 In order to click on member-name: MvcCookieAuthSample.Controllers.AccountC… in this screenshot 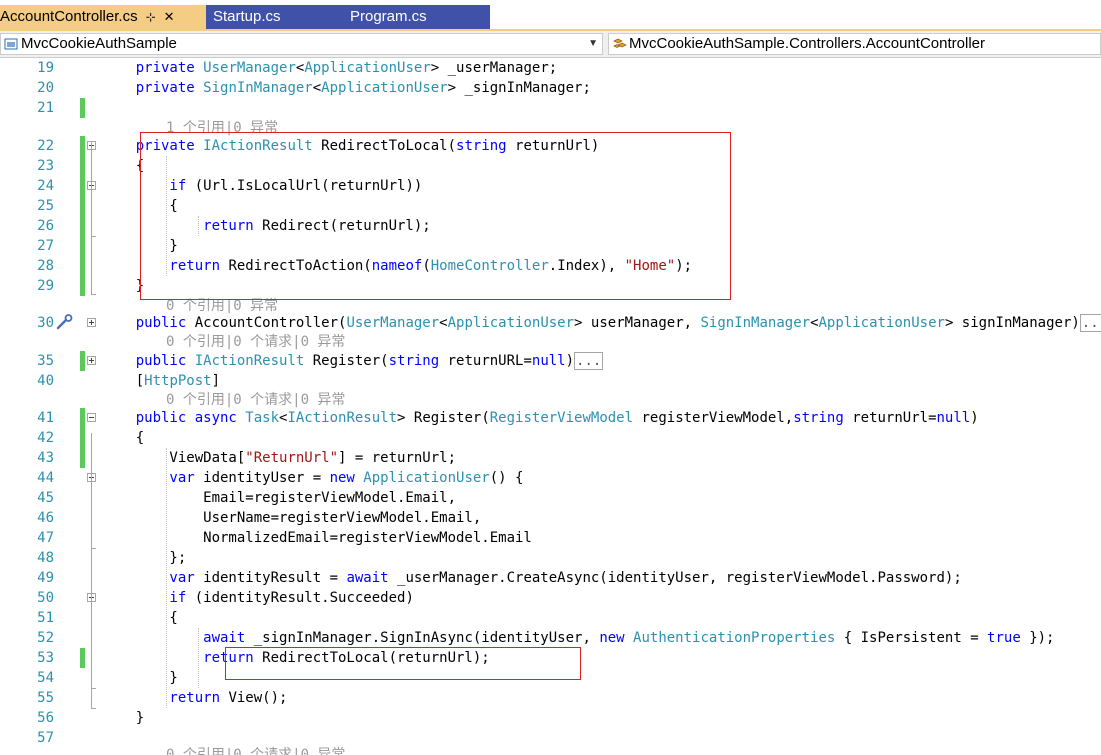, I will do `click(807, 43)`.